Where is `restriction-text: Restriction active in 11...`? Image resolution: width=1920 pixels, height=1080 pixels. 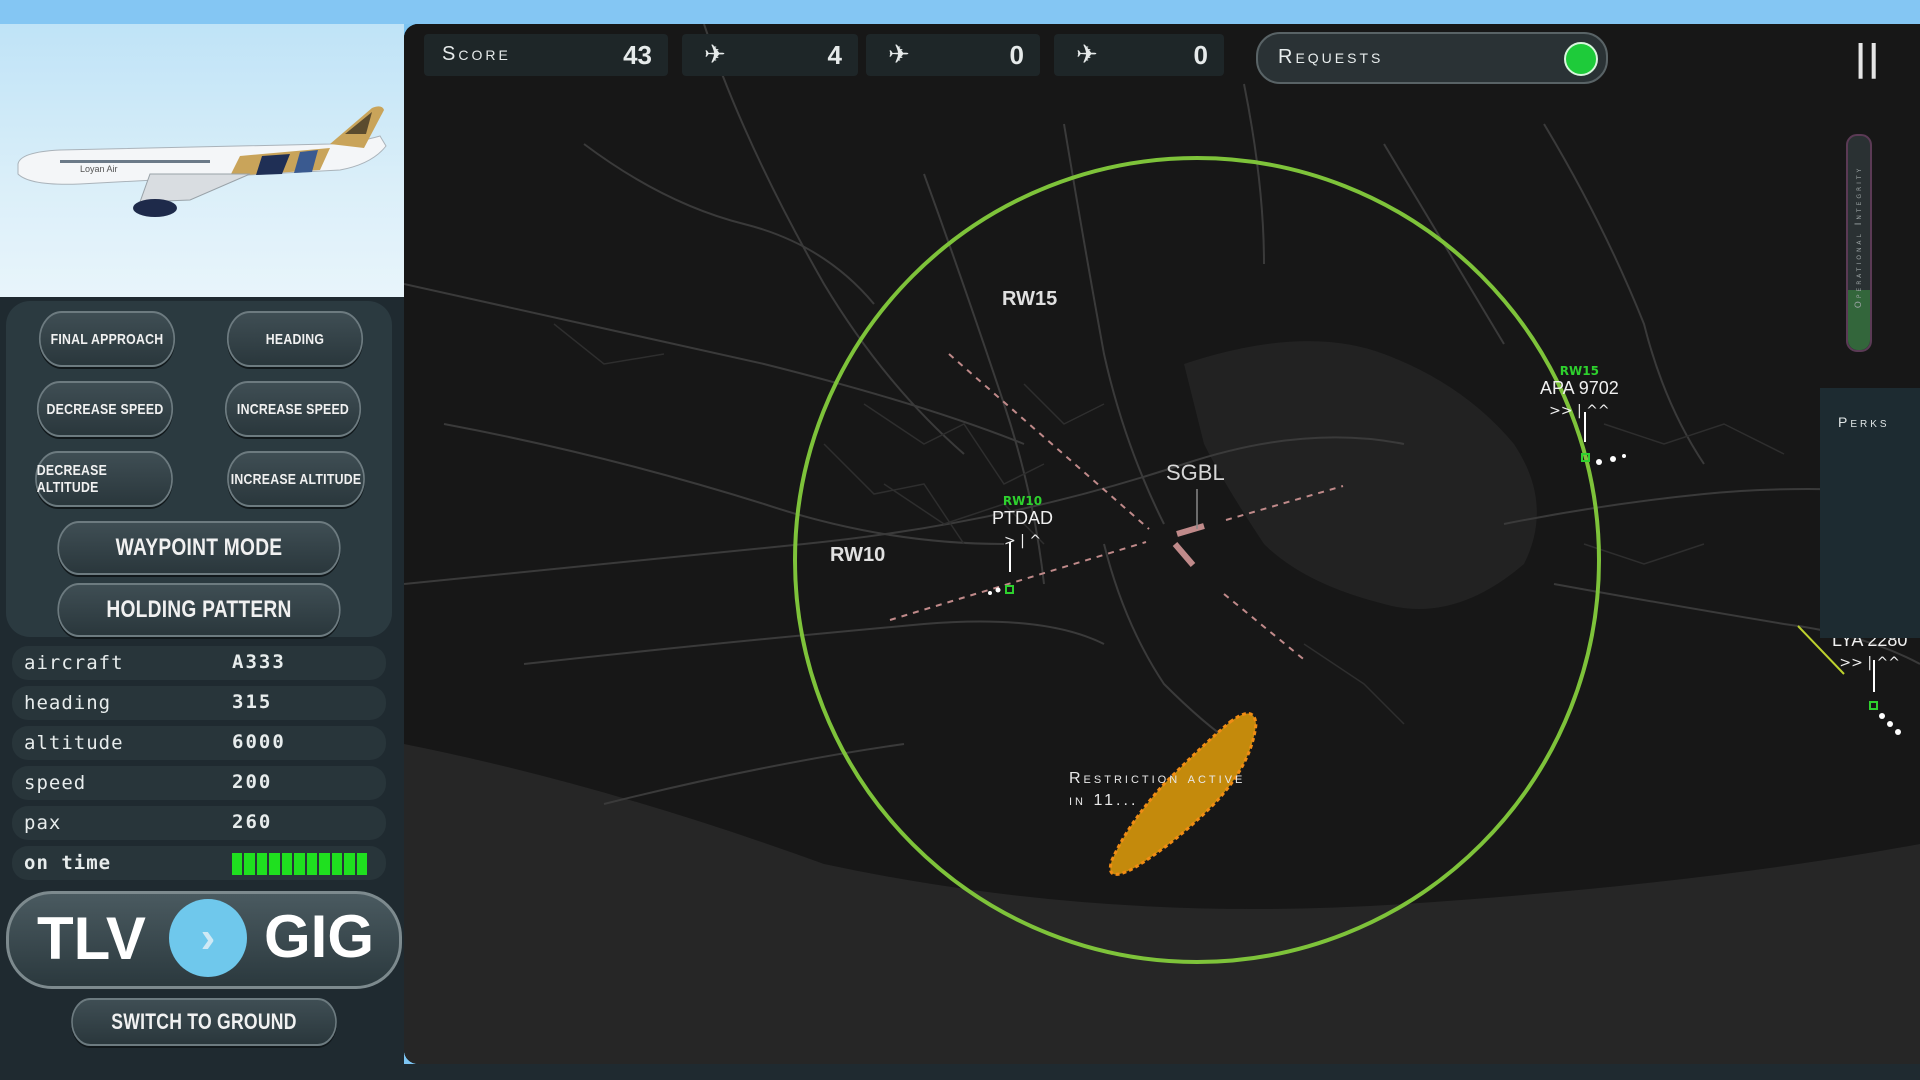
restriction-text: Restriction active in 11... is located at coordinates (1157, 790).